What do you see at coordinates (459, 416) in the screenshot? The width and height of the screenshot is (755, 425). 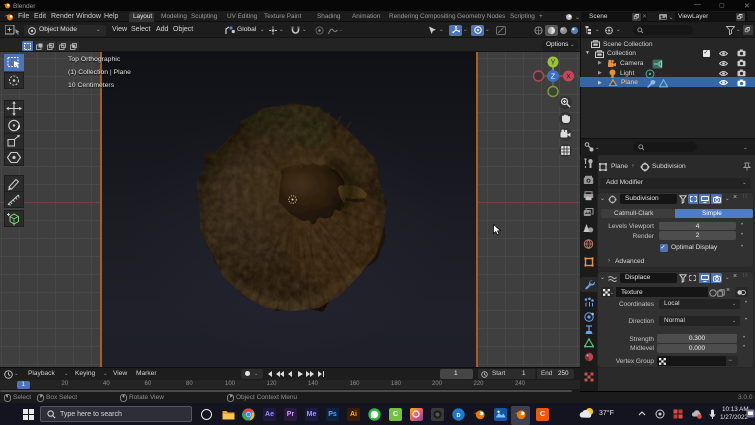 I see `svg-text: D` at bounding box center [459, 416].